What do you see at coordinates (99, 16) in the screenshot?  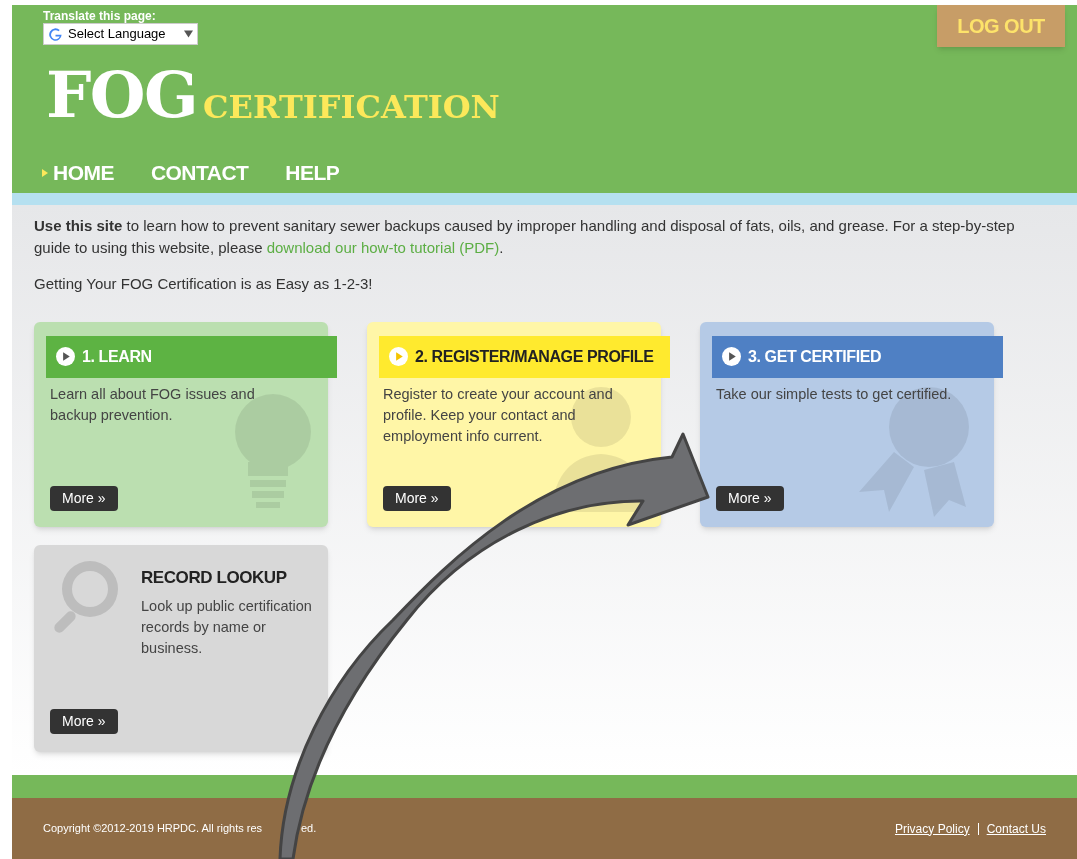 I see `translate-label: Translate this page:` at bounding box center [99, 16].